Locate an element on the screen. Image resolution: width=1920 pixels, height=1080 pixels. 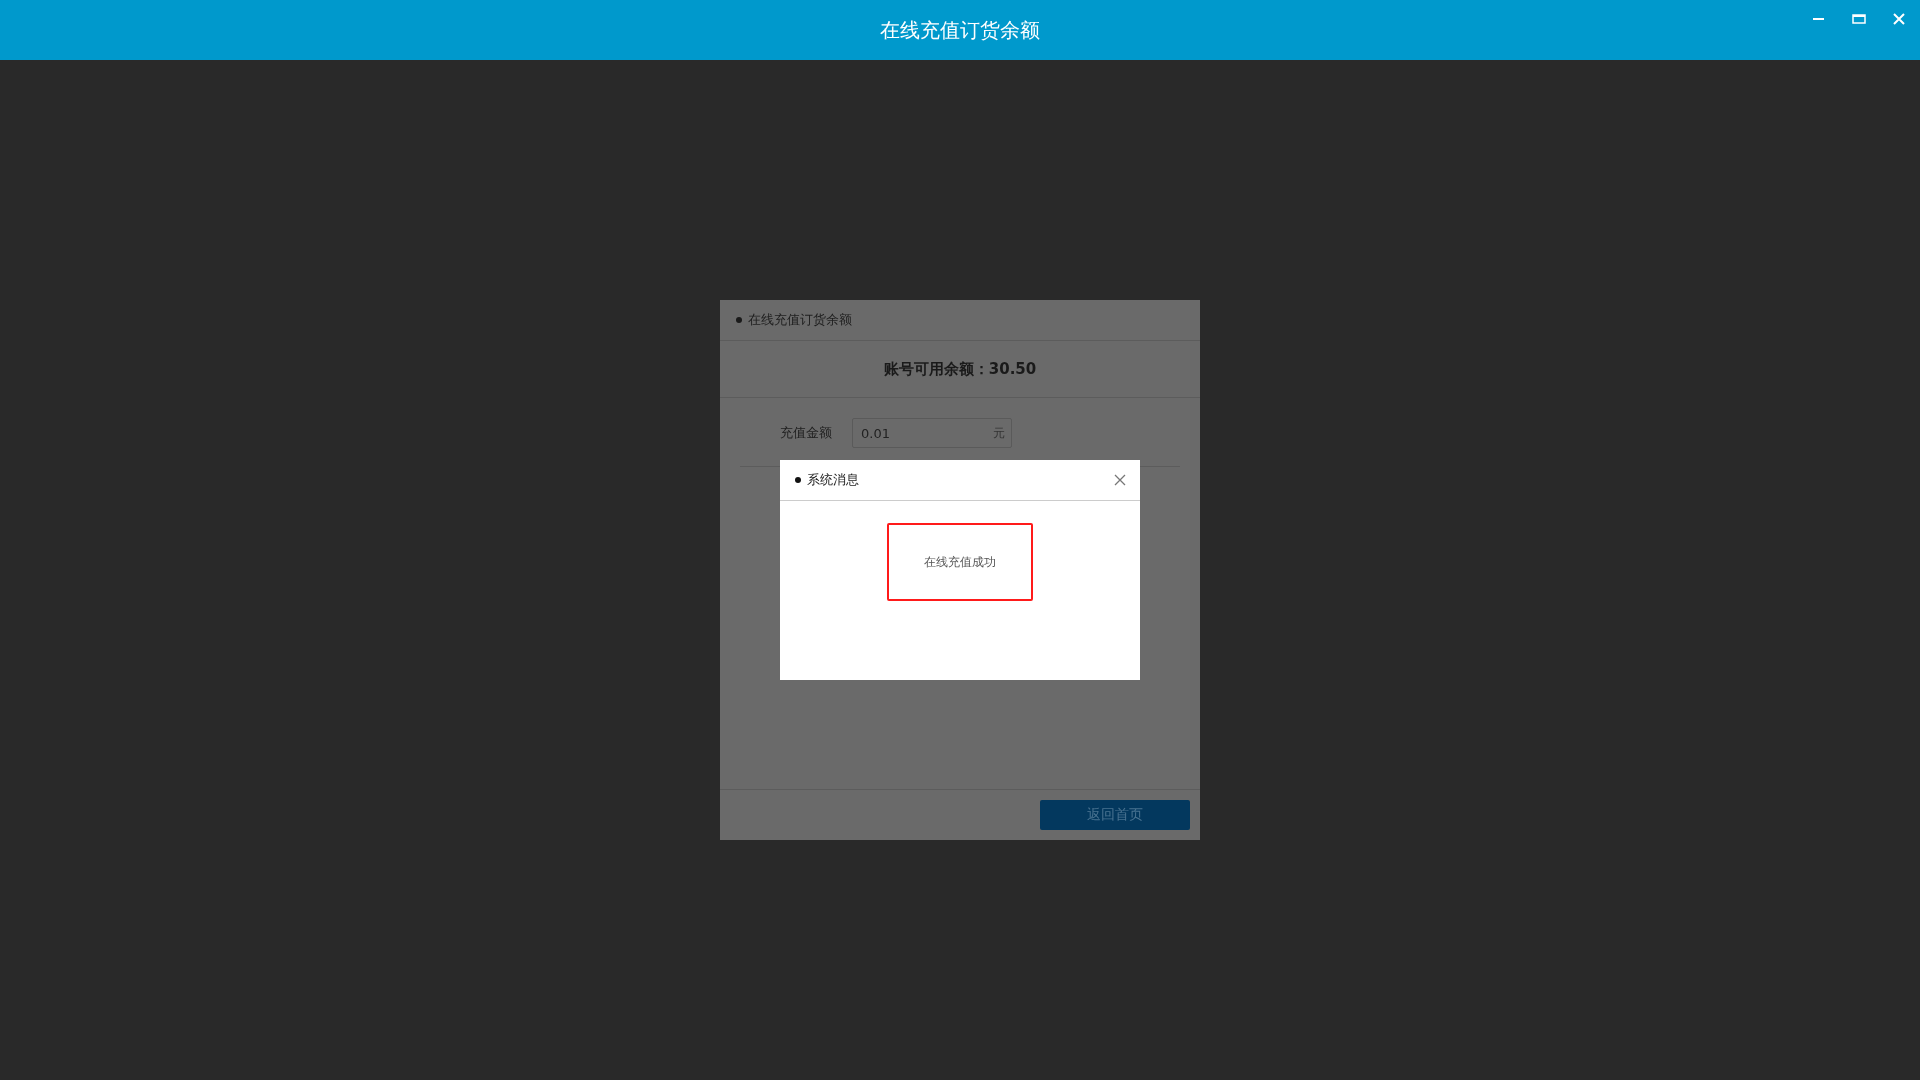
window-title: 在线充值订货余额 is located at coordinates (960, 30).